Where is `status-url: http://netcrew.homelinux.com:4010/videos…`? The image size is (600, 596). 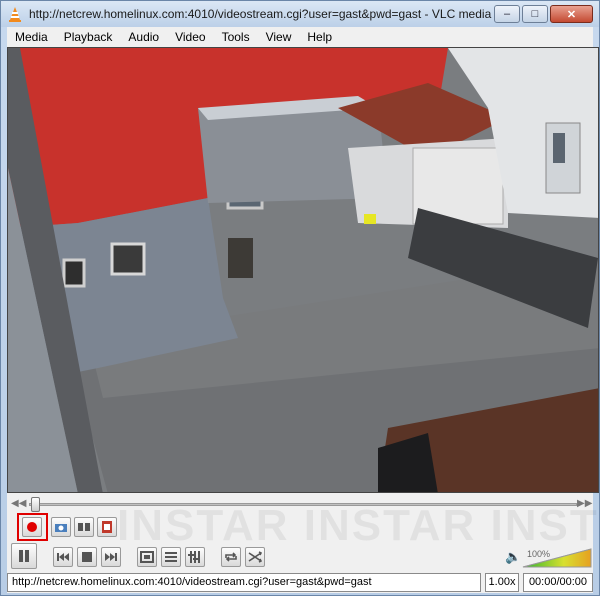
status-url: http://netcrew.homelinux.com:4010/videos… is located at coordinates (244, 582).